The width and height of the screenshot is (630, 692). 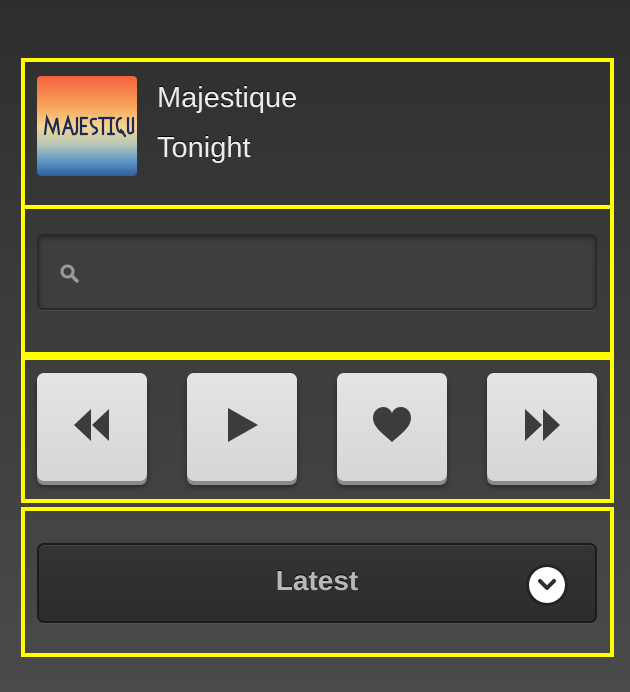 I want to click on search-input, so click(x=335, y=272).